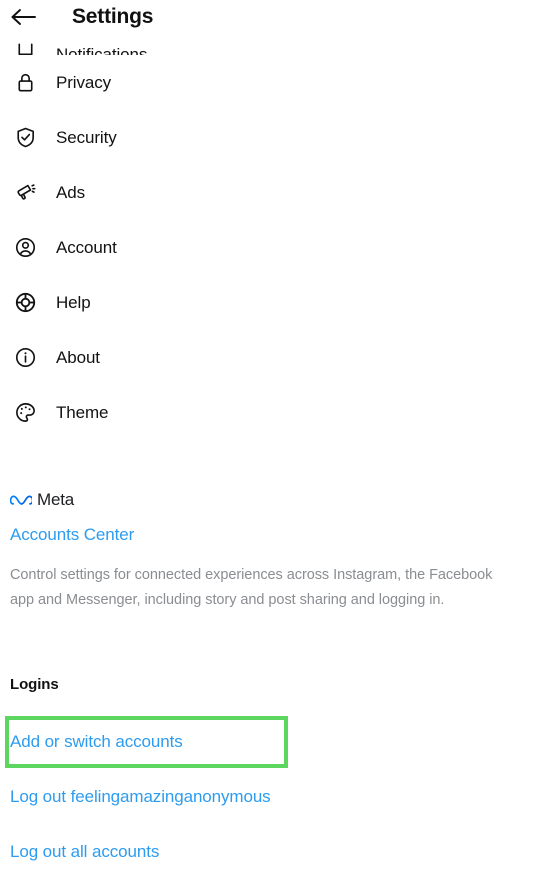 The width and height of the screenshot is (534, 871). I want to click on settings-row-about: About, so click(267, 357).